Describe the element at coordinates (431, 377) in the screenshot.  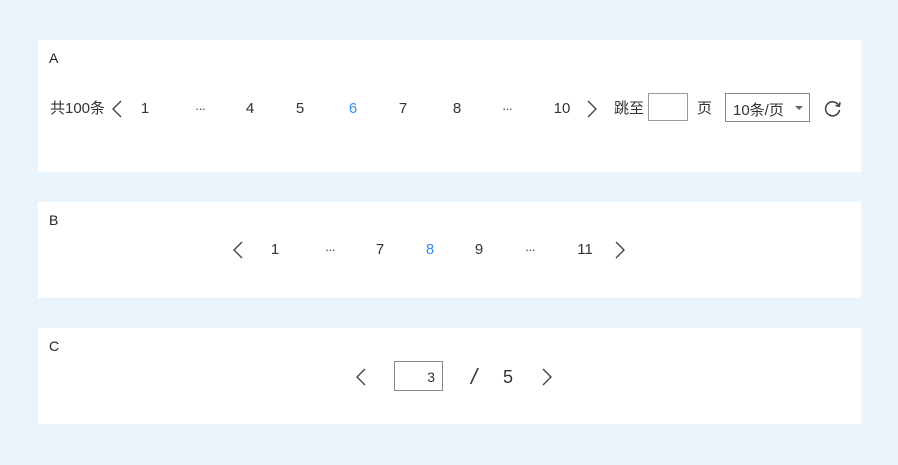
I see `current-page-value: 3` at that location.